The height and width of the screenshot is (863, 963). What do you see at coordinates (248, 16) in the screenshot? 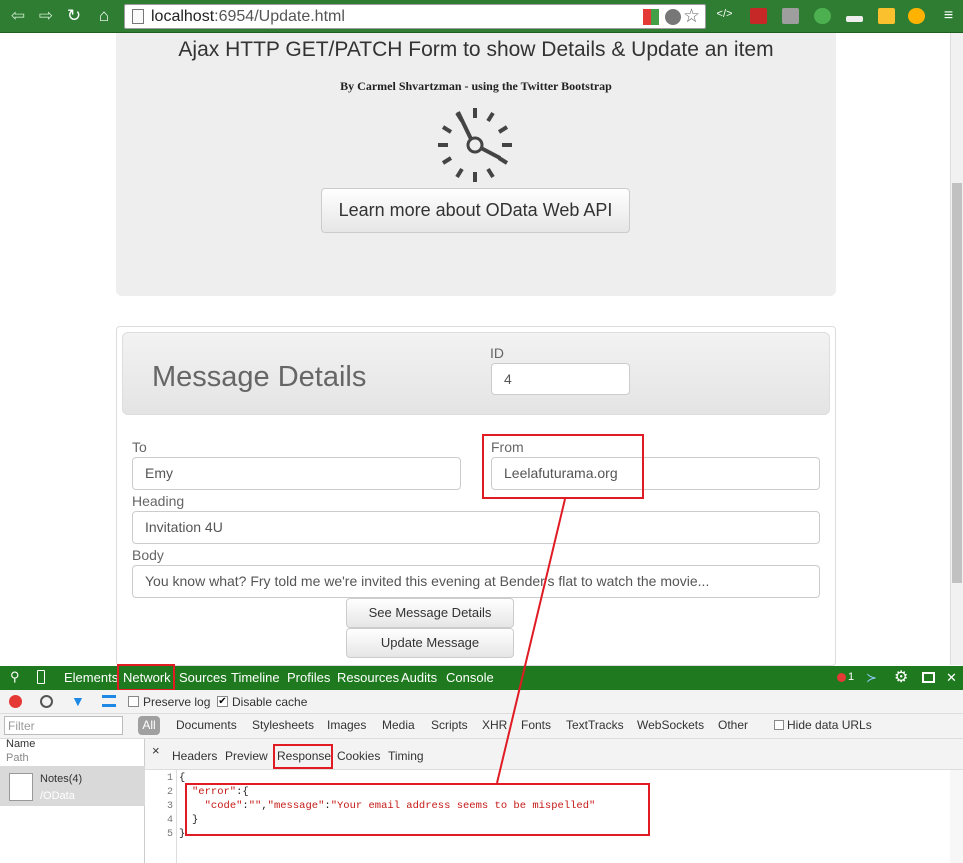
I see `url-text: localhost:6954/Update.html` at bounding box center [248, 16].